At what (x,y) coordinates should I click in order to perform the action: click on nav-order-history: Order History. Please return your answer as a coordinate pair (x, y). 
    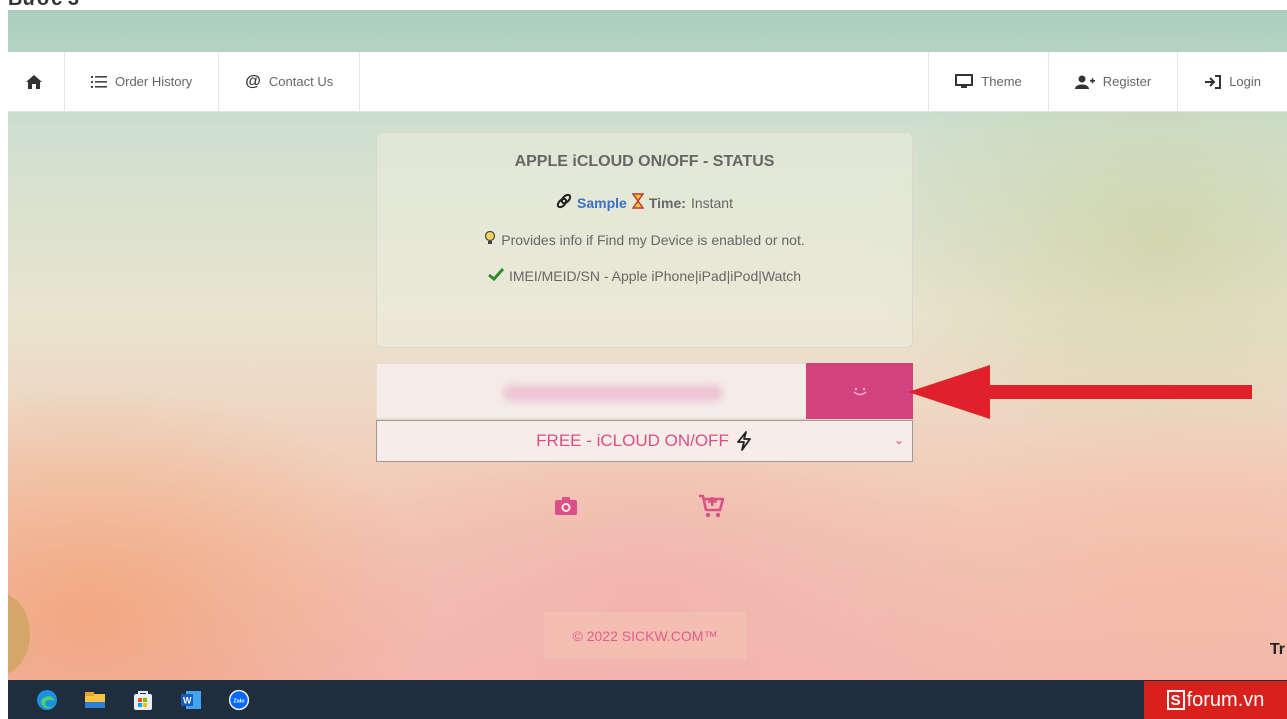
    Looking at the image, I should click on (142, 81).